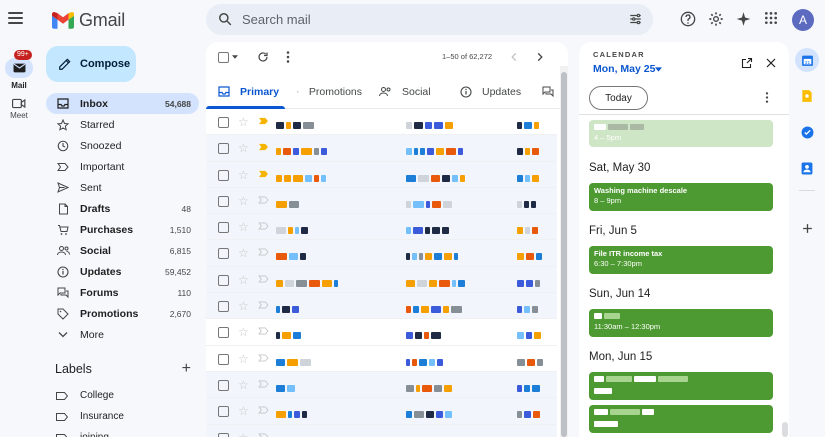  What do you see at coordinates (716, 19) in the screenshot?
I see `settings-gear-icon` at bounding box center [716, 19].